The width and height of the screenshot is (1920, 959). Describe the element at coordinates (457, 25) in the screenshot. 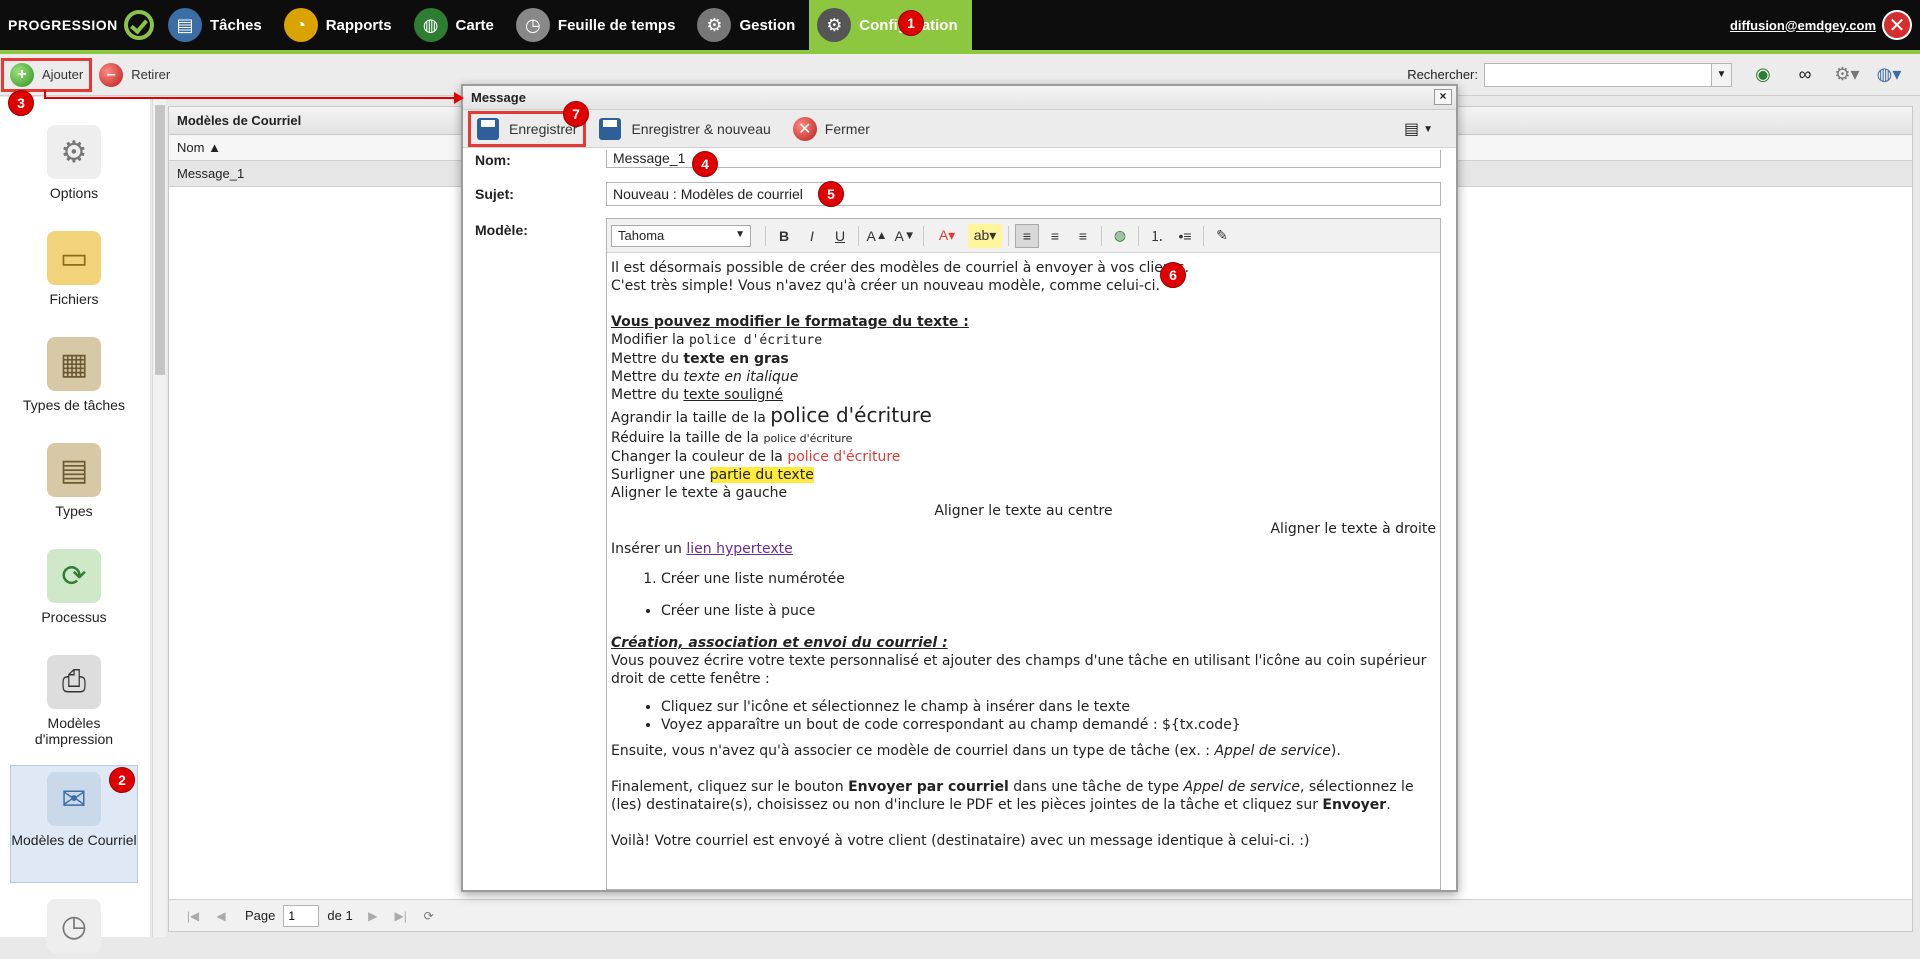

I see `nav-carte: ◍ Carte` at that location.